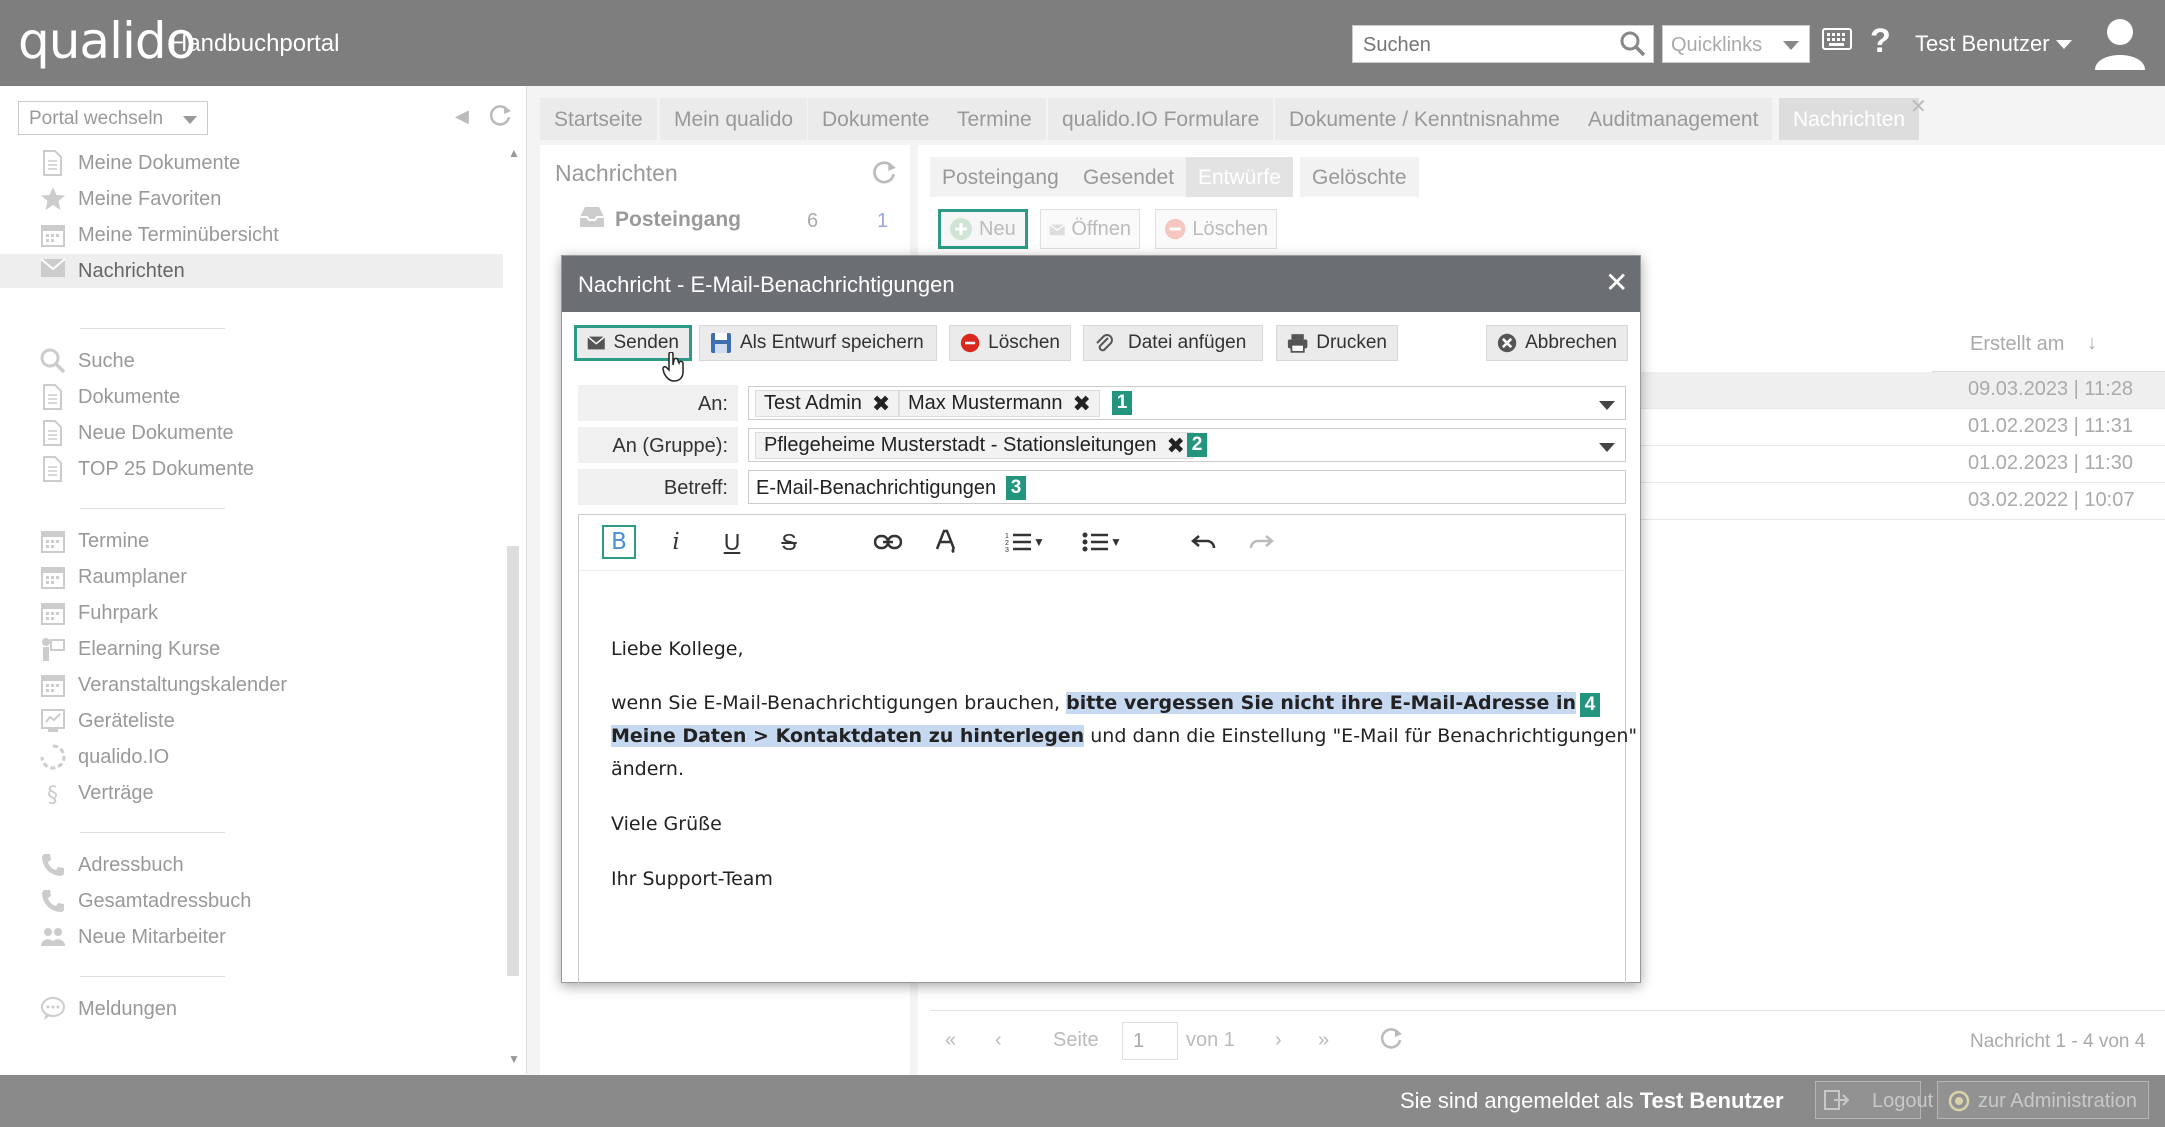  What do you see at coordinates (888, 542) in the screenshot?
I see `link-icon` at bounding box center [888, 542].